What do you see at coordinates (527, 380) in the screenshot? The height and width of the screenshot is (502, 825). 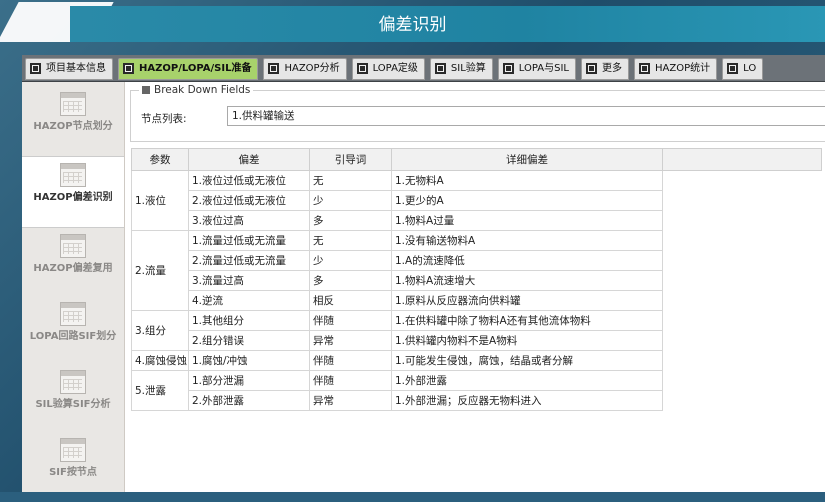 I see `cell-detail: 1.外部泄露` at bounding box center [527, 380].